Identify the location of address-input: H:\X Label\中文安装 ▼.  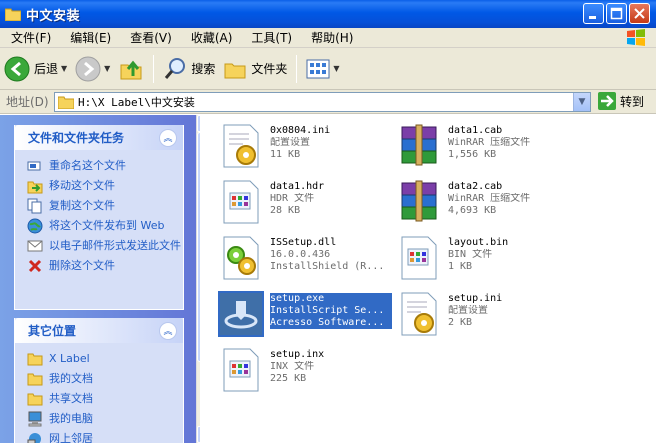
(322, 102).